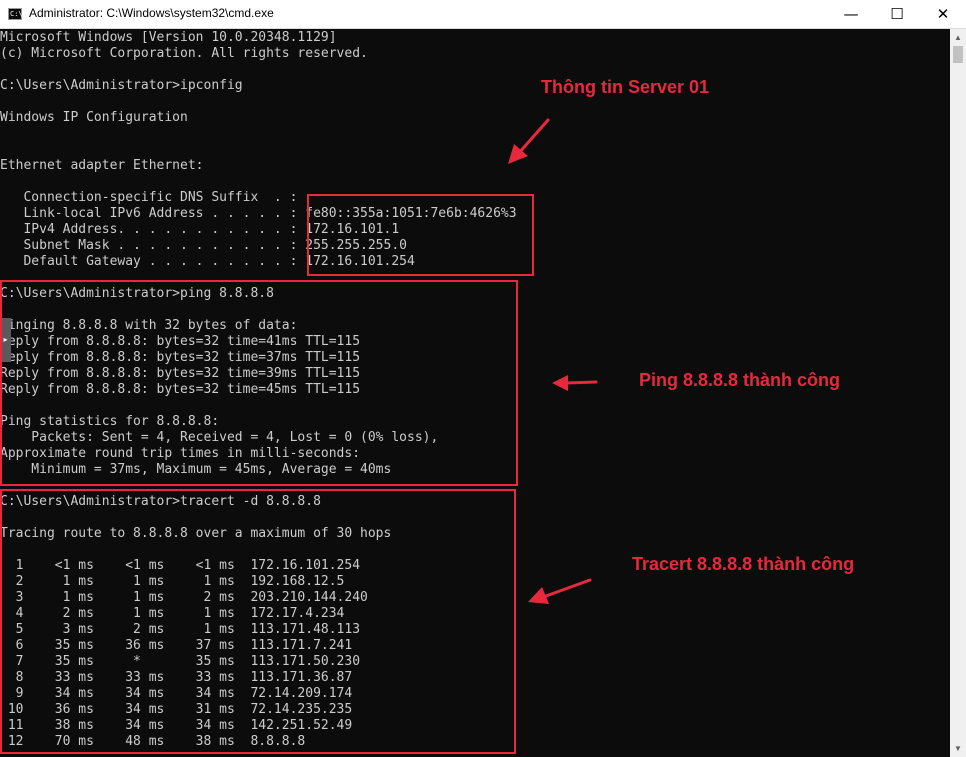 Image resolution: width=966 pixels, height=757 pixels. Describe the element at coordinates (121, 85) in the screenshot. I see `console-line: C:\Users\Administrator>ipconfig` at that location.